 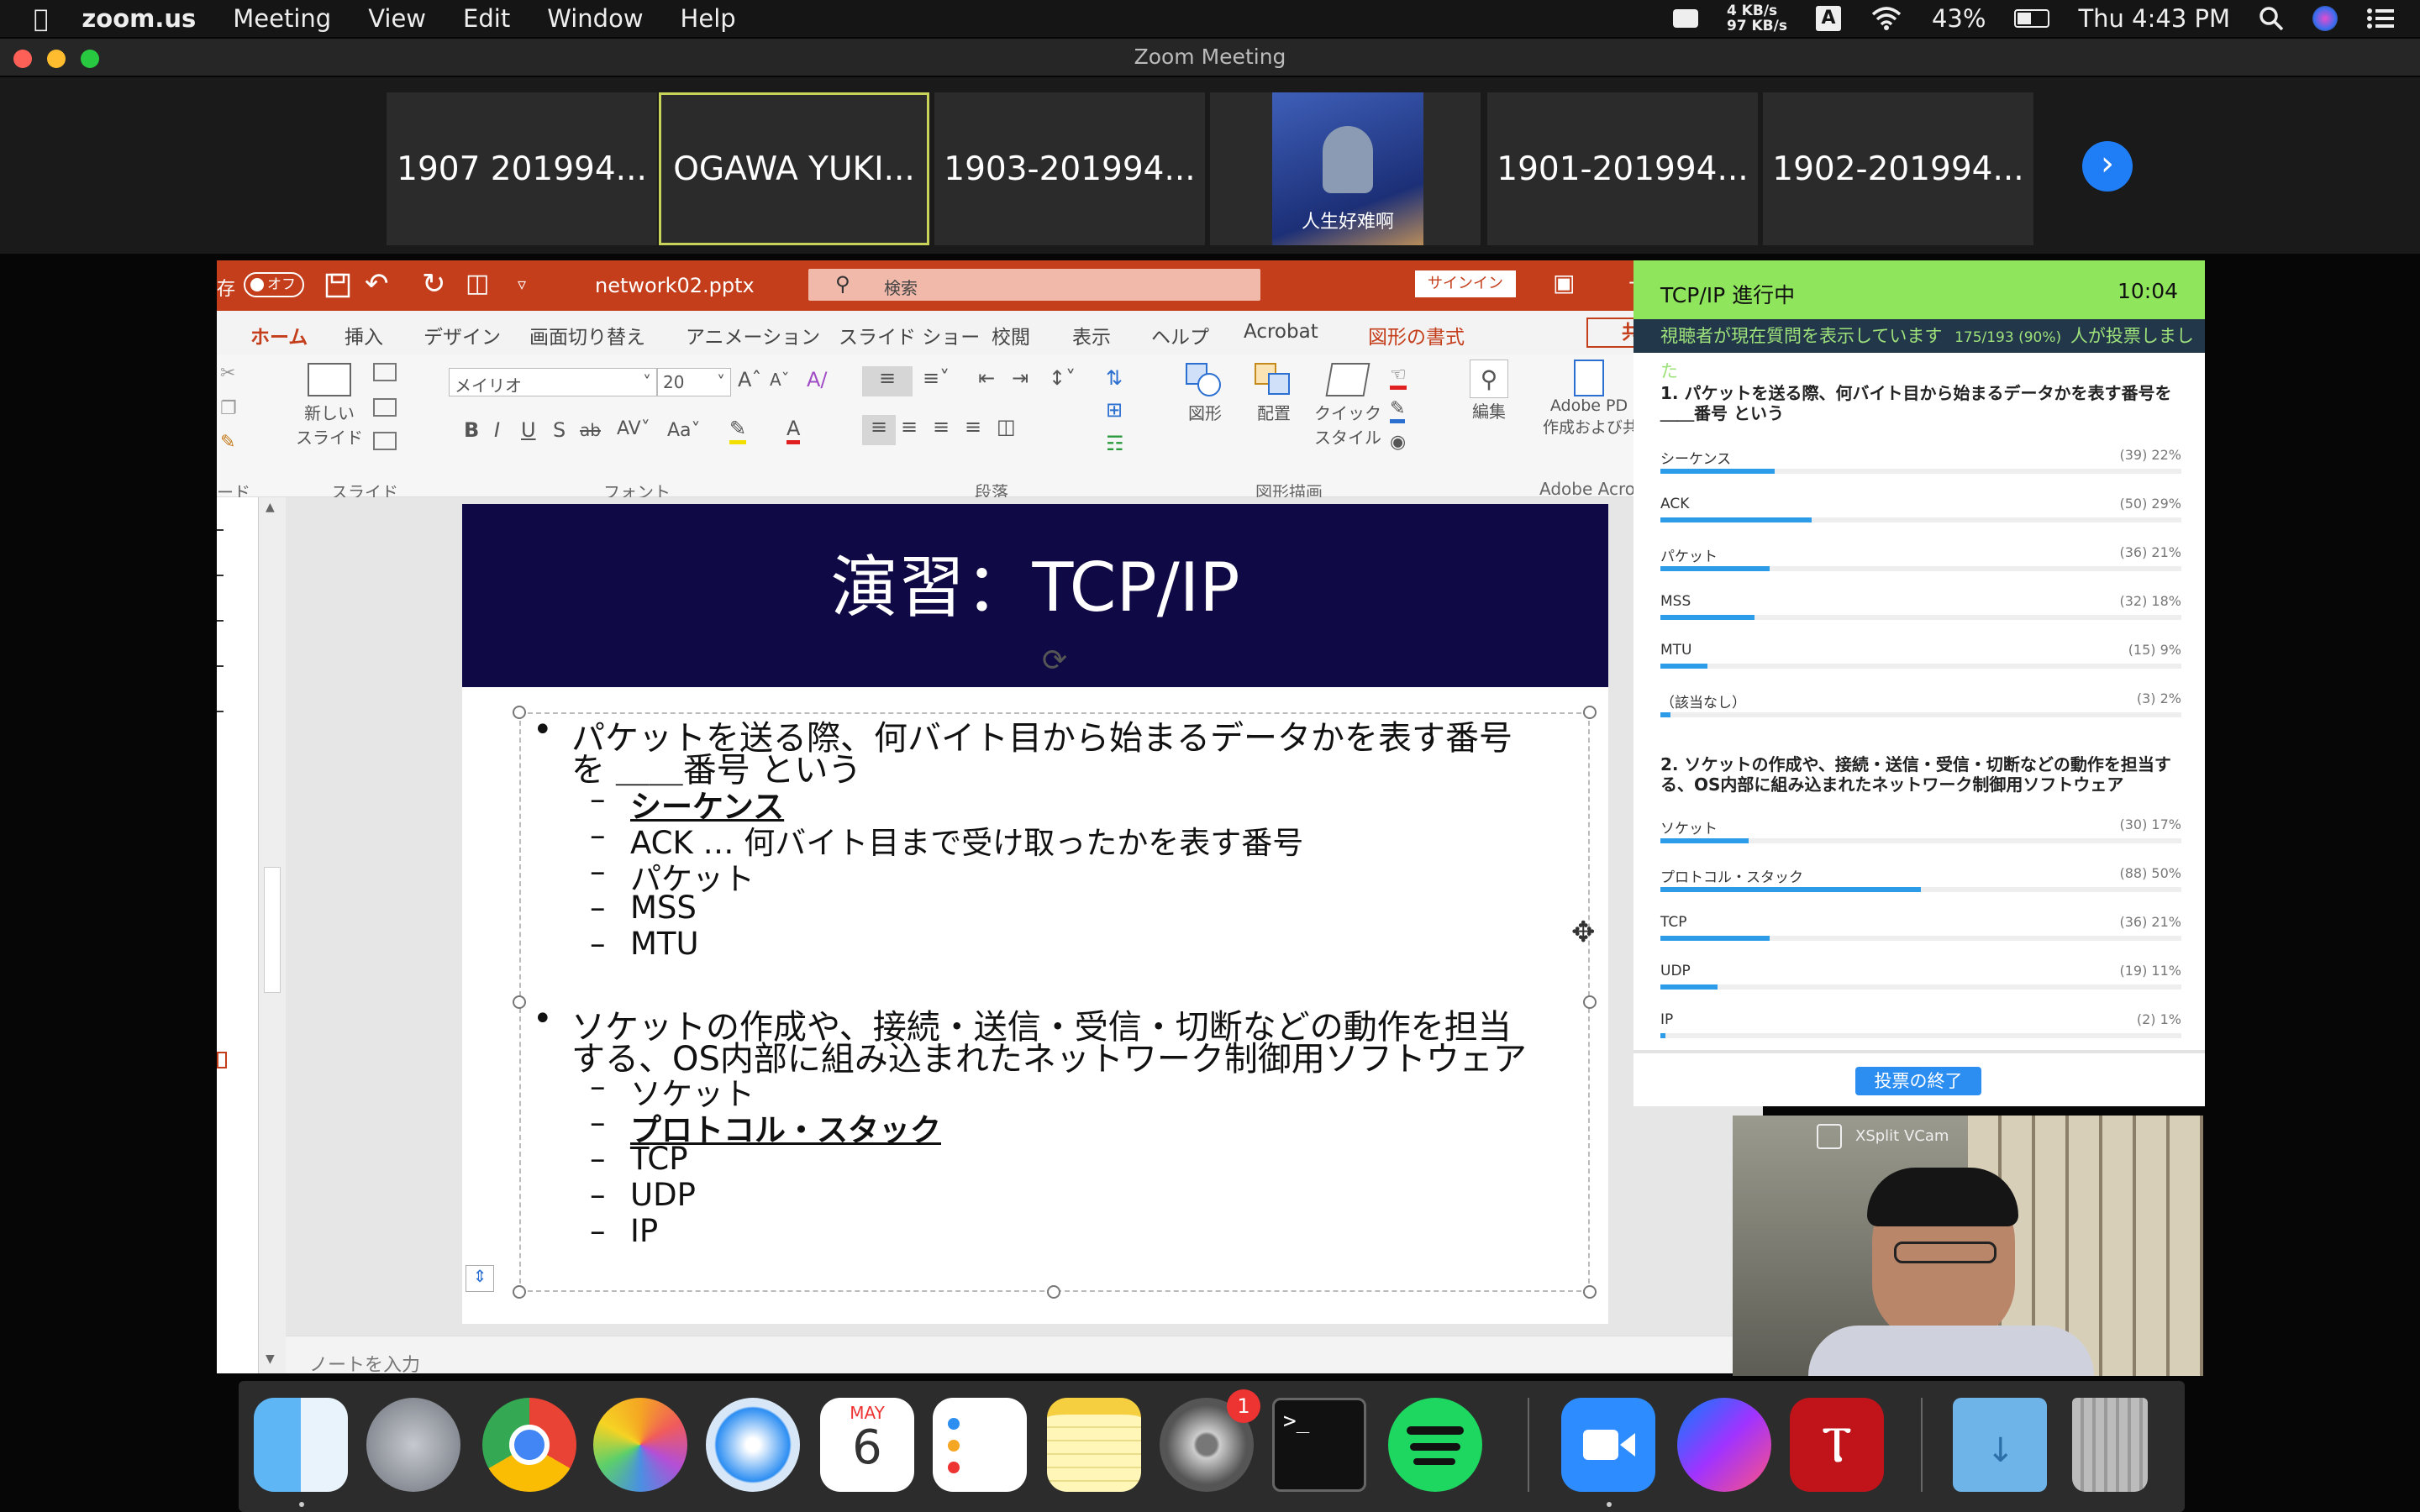 I want to click on clock: Thu 4:43 PM, so click(x=2154, y=18).